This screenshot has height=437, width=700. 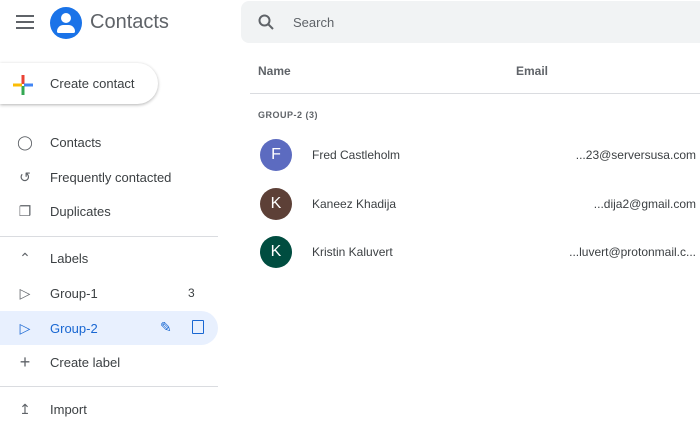 What do you see at coordinates (532, 71) in the screenshot?
I see `column-header-email: Email` at bounding box center [532, 71].